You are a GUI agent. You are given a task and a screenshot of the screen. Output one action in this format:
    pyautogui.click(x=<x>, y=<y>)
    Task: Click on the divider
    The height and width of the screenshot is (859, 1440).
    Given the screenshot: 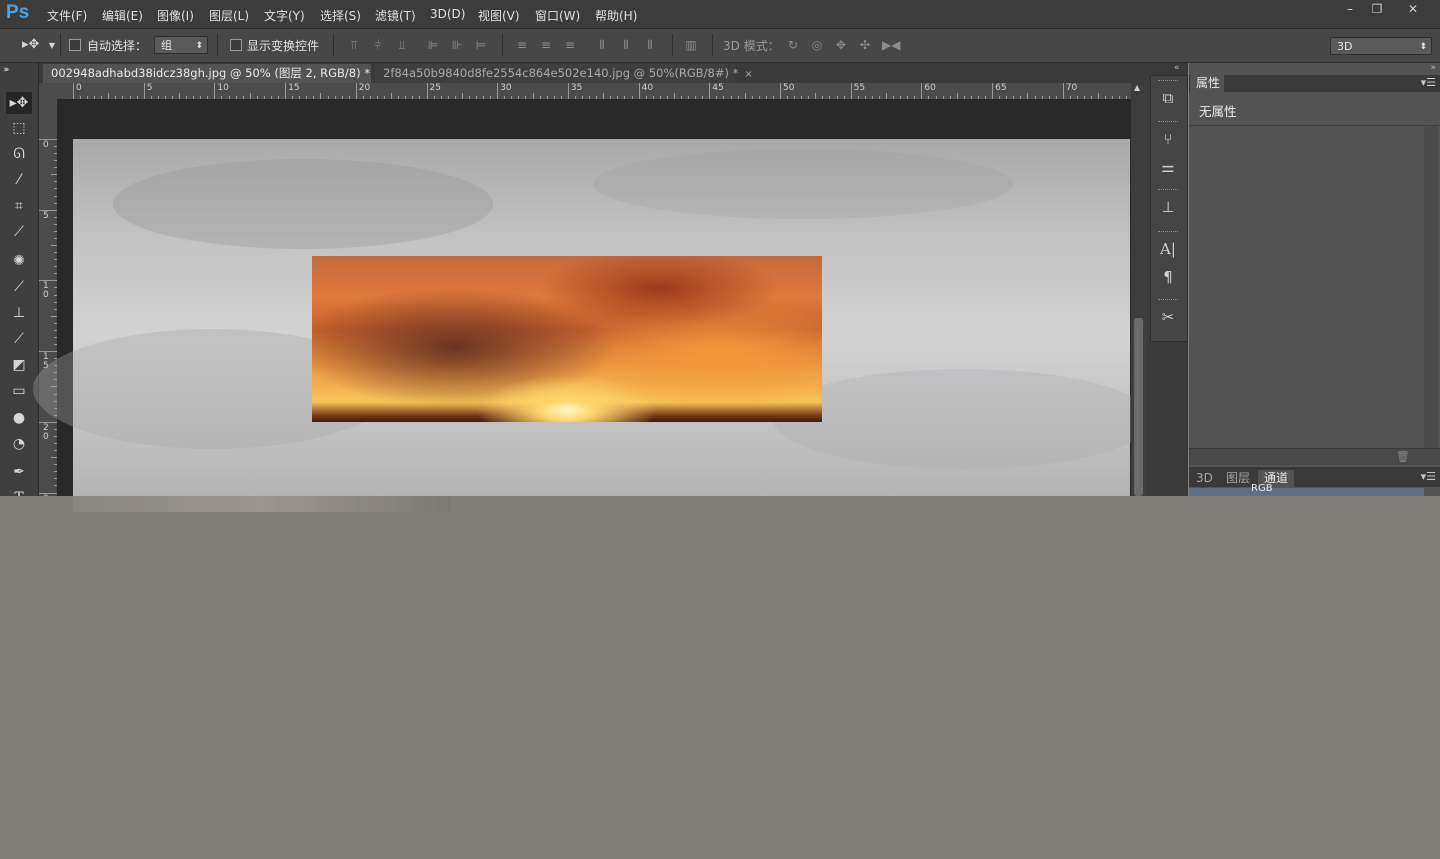 What is the action you would take?
    pyautogui.click(x=217, y=45)
    